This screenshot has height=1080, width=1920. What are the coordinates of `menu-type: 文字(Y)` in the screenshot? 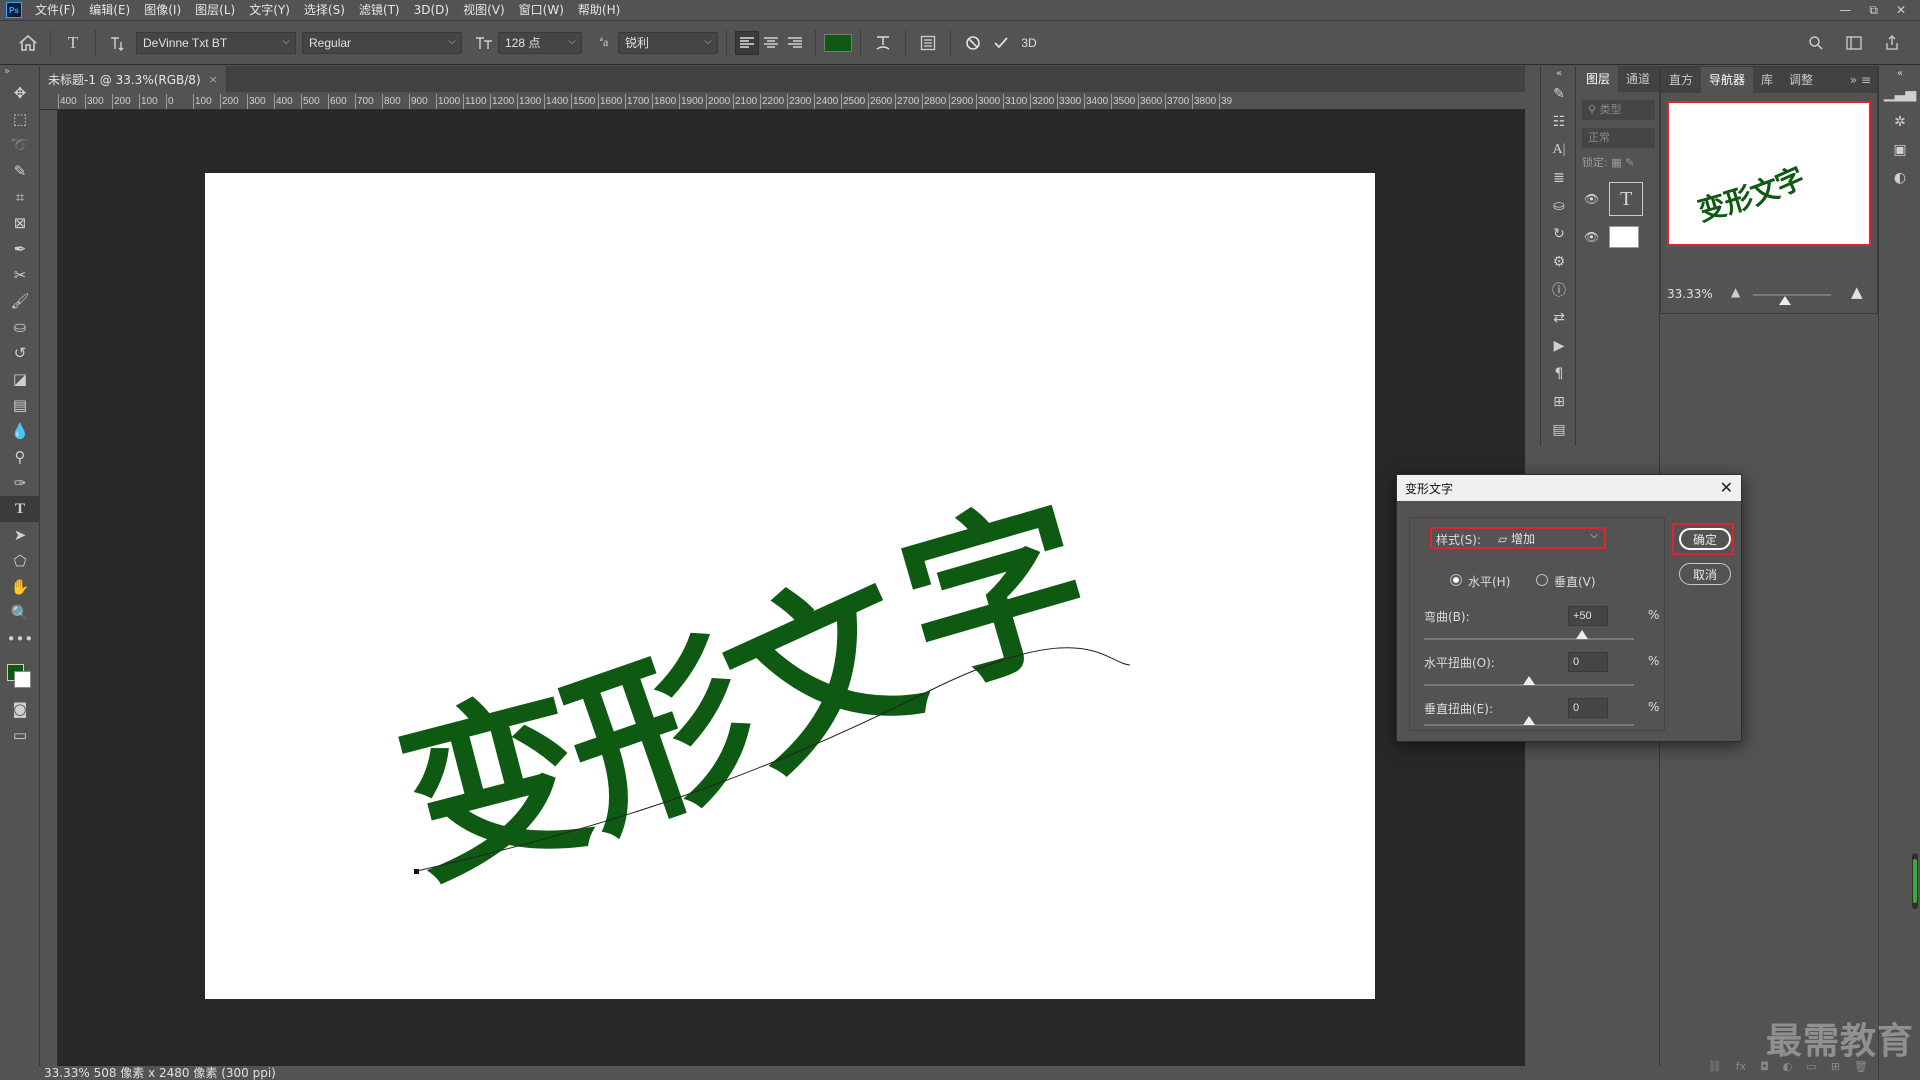 It's located at (269, 10).